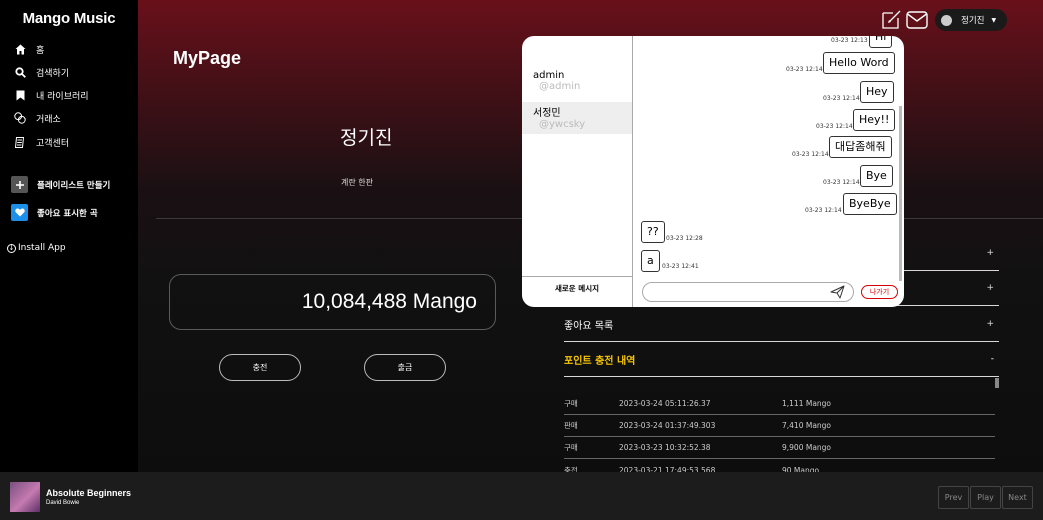 This screenshot has width=1043, height=520. Describe the element at coordinates (20, 118) in the screenshot. I see `exchange-icon` at that location.